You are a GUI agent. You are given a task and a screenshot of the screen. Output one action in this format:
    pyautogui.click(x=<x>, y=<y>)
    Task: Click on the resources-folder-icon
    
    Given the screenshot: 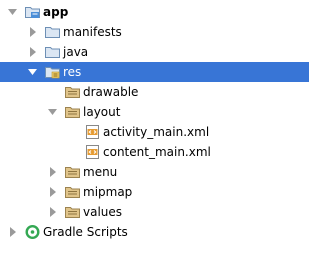 What is the action you would take?
    pyautogui.click(x=52, y=72)
    